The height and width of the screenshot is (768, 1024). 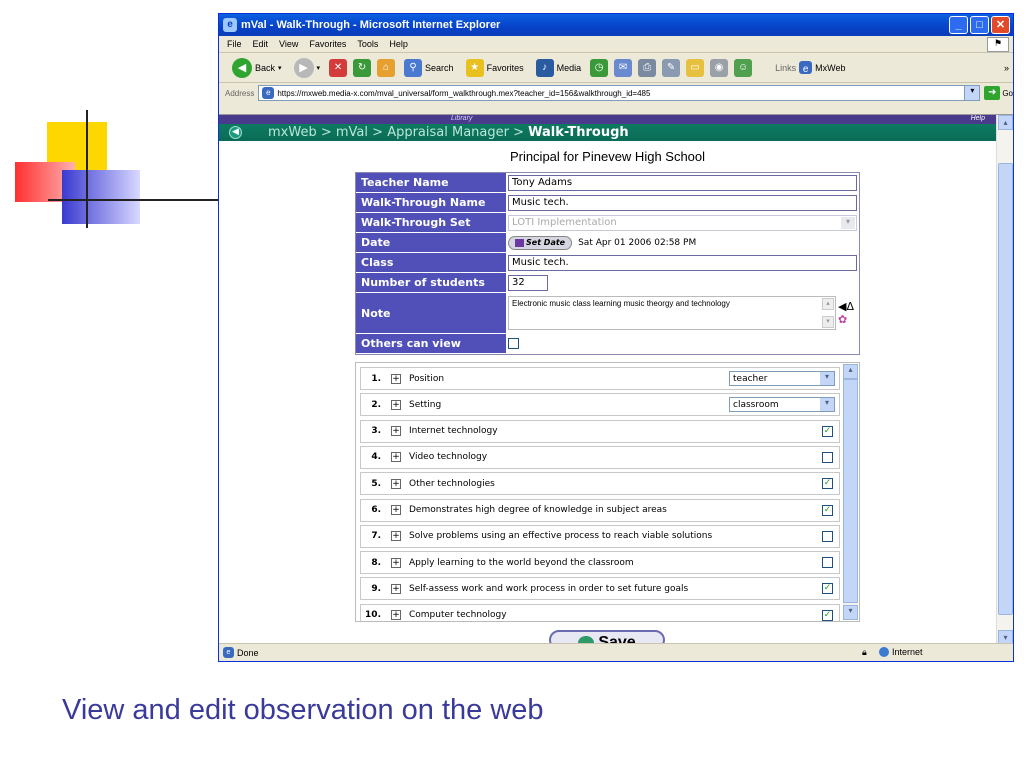 What do you see at coordinates (367, 44) in the screenshot?
I see `menu-tools: Tools` at bounding box center [367, 44].